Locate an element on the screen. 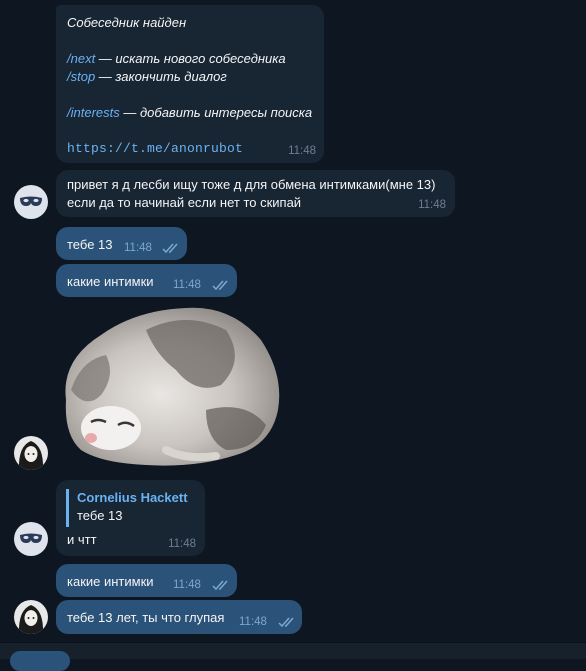 The width and height of the screenshot is (586, 671). composer-bar is located at coordinates (293, 656).